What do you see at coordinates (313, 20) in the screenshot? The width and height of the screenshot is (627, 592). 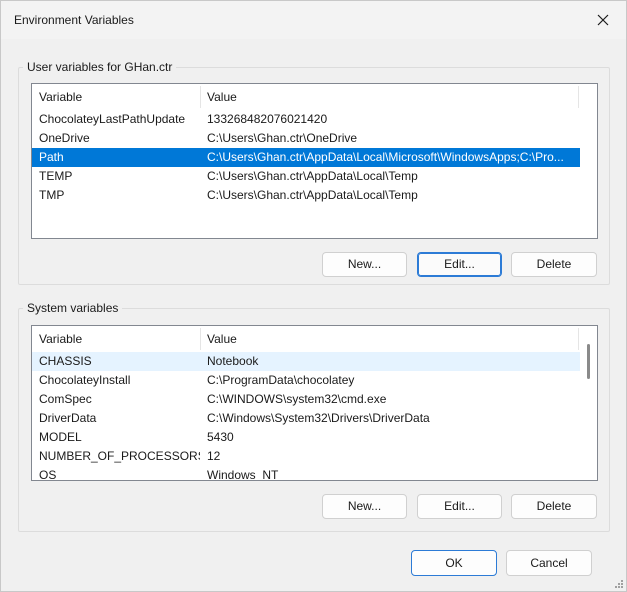 I see `title-bar: Environment Variables` at bounding box center [313, 20].